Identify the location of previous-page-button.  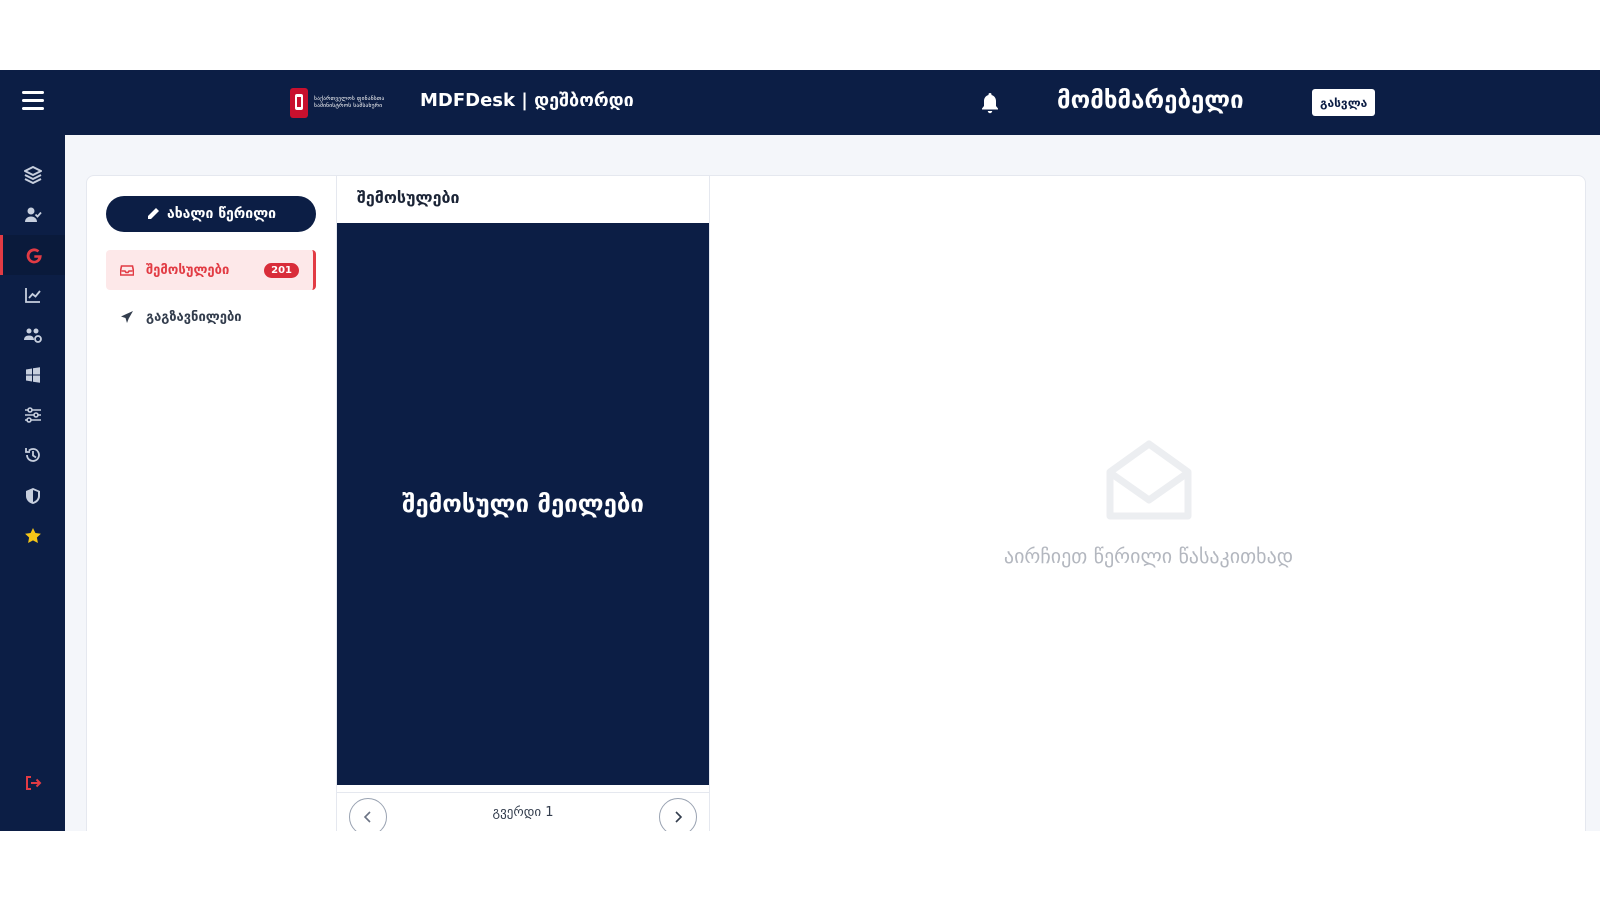
(368, 814).